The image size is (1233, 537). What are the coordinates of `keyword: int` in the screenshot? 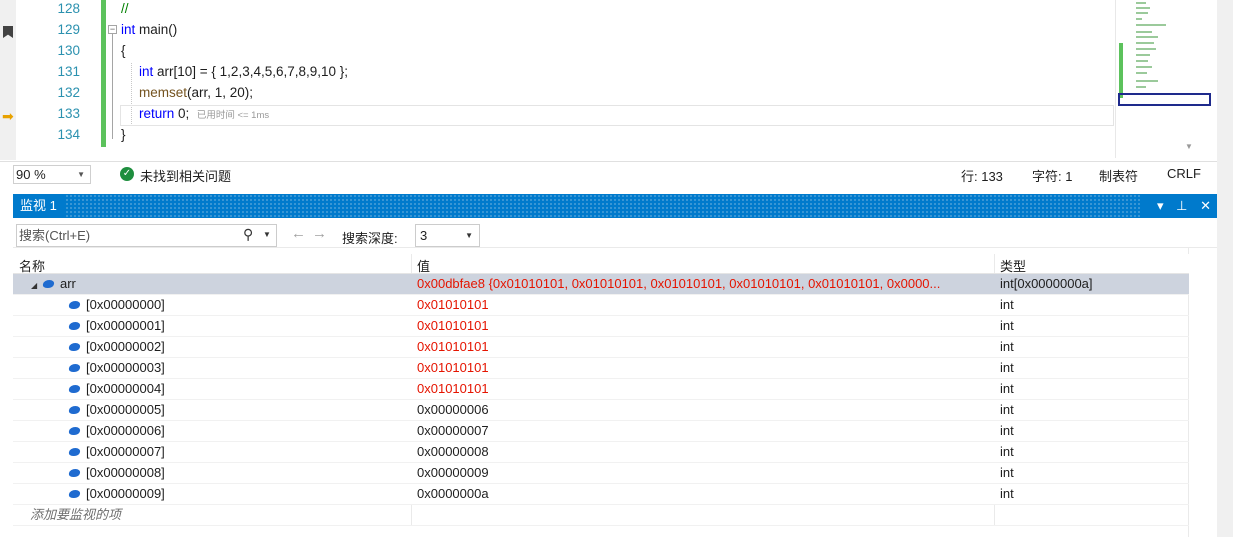 It's located at (128, 29).